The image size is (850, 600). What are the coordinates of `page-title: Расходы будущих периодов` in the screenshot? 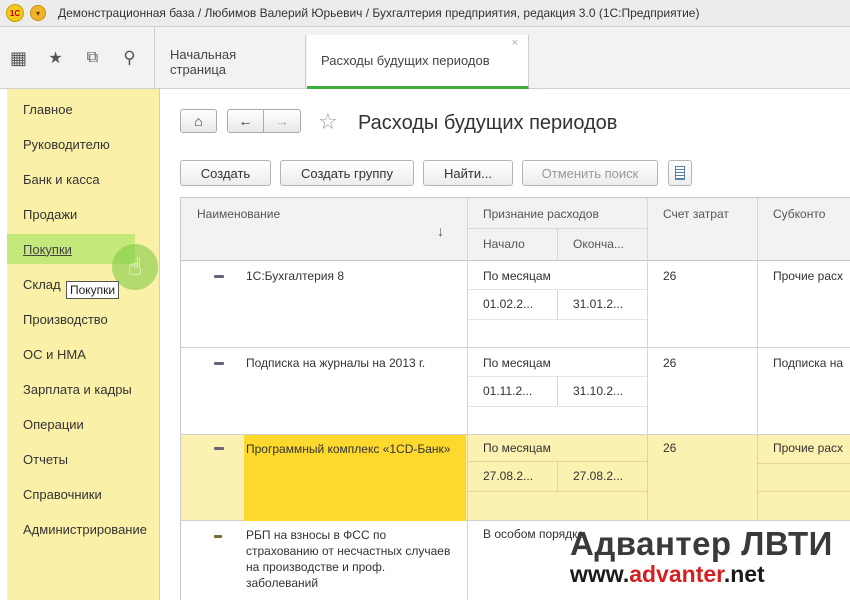 It's located at (488, 123).